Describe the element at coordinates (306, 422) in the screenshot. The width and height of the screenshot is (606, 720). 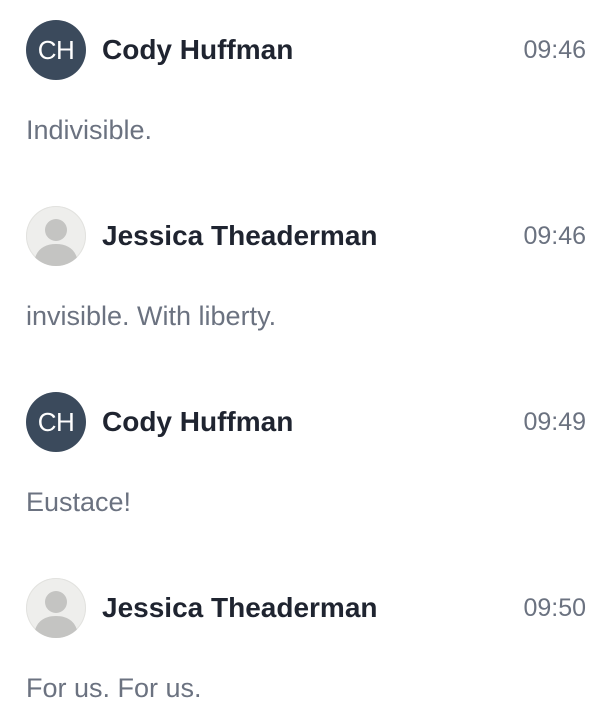
I see `message-header: CH Cody Huffman 09:49` at that location.